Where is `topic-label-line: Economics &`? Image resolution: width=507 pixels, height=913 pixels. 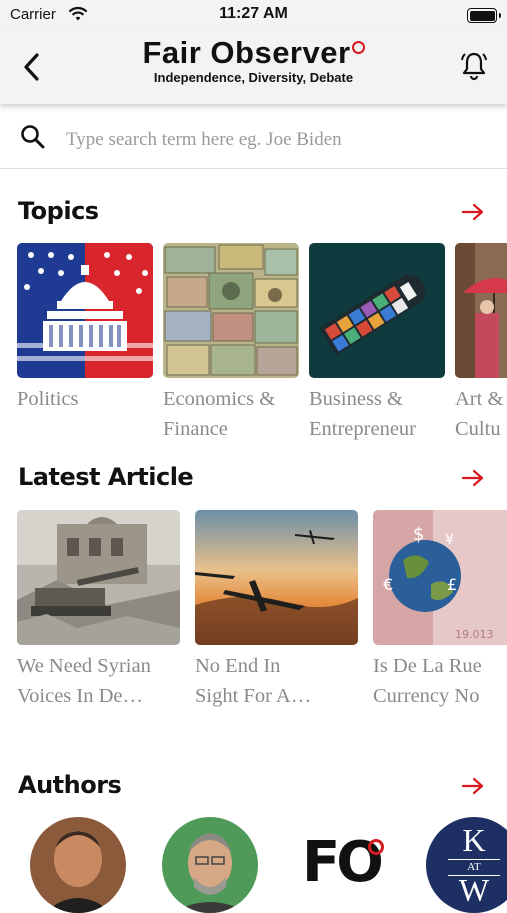 topic-label-line: Economics & is located at coordinates (219, 399).